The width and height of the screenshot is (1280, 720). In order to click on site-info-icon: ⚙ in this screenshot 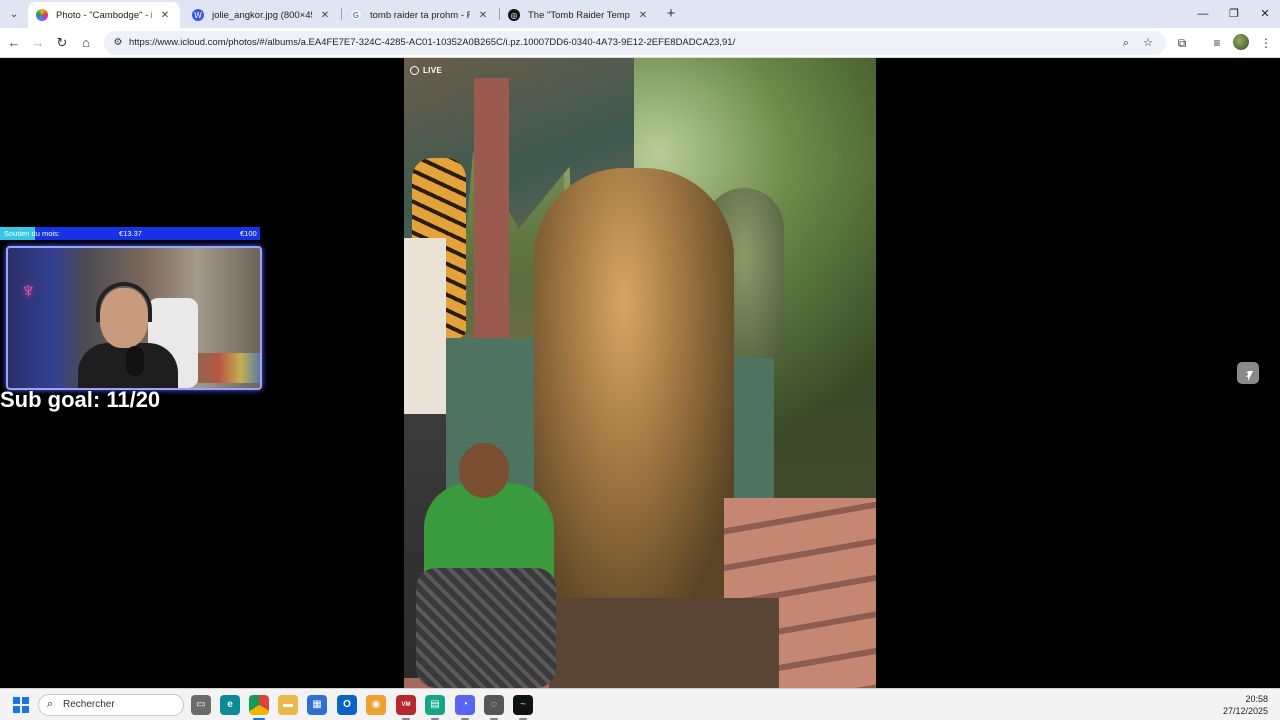, I will do `click(118, 43)`.